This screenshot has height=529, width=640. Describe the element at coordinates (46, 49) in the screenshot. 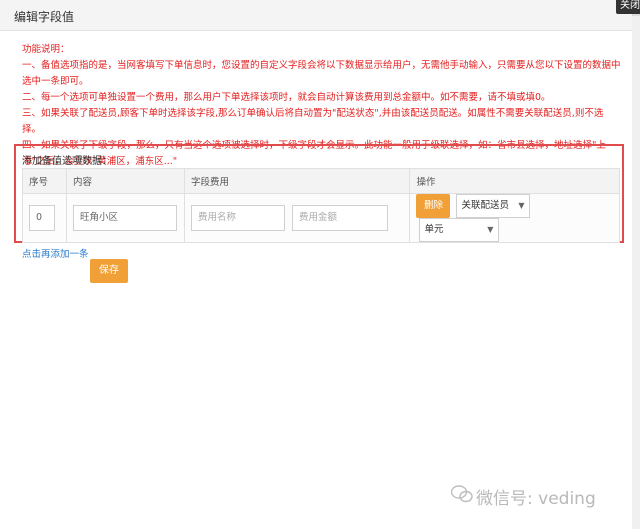

I see `instructions-heading: 功能说明：` at that location.